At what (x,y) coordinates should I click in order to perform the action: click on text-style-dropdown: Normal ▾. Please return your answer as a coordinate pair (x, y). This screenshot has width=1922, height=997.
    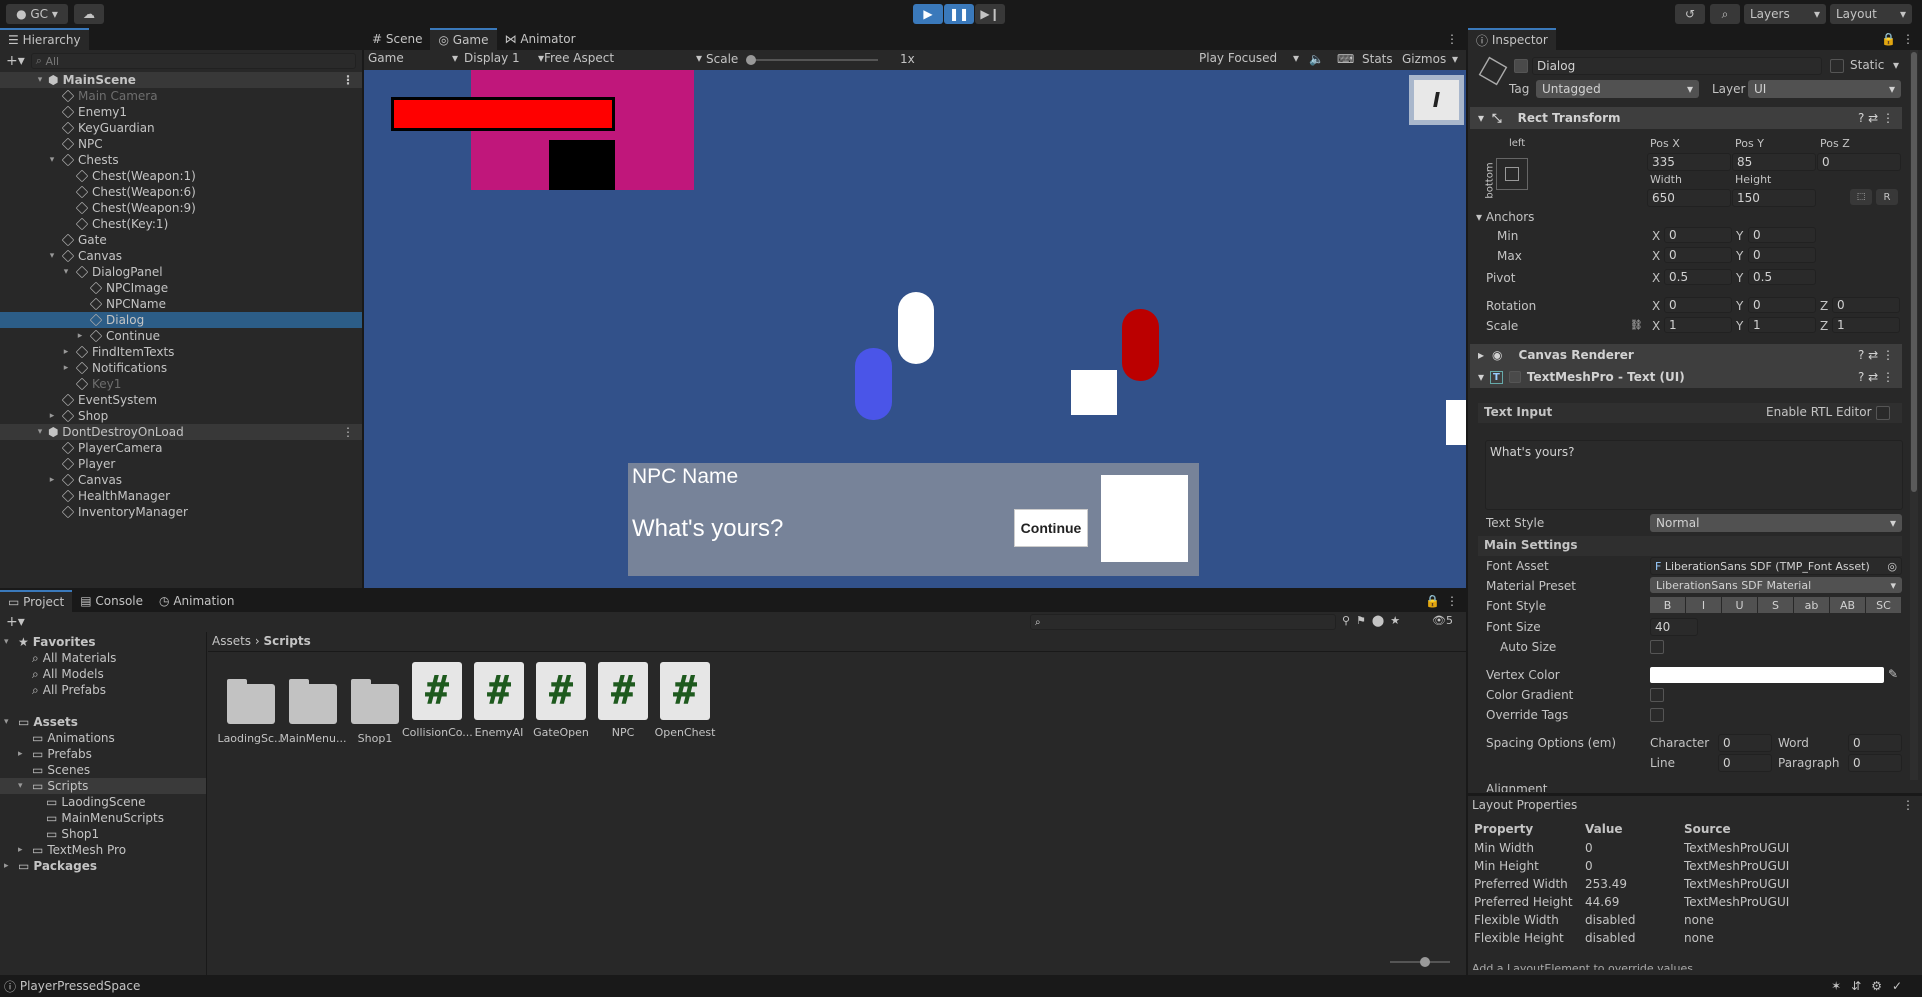
    Looking at the image, I should click on (1776, 523).